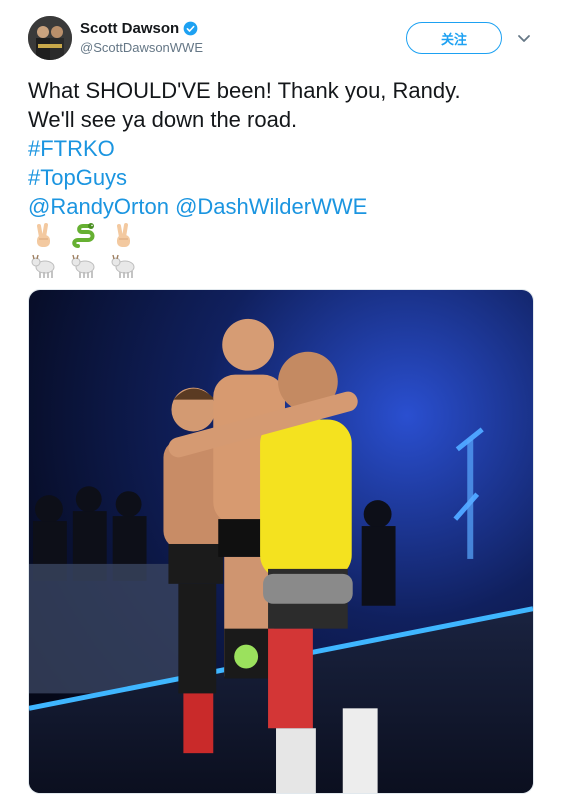 Image resolution: width=564 pixels, height=807 pixels. What do you see at coordinates (141, 37) in the screenshot?
I see `author-info: Scott Dawson @ScottDawsonWWE` at bounding box center [141, 37].